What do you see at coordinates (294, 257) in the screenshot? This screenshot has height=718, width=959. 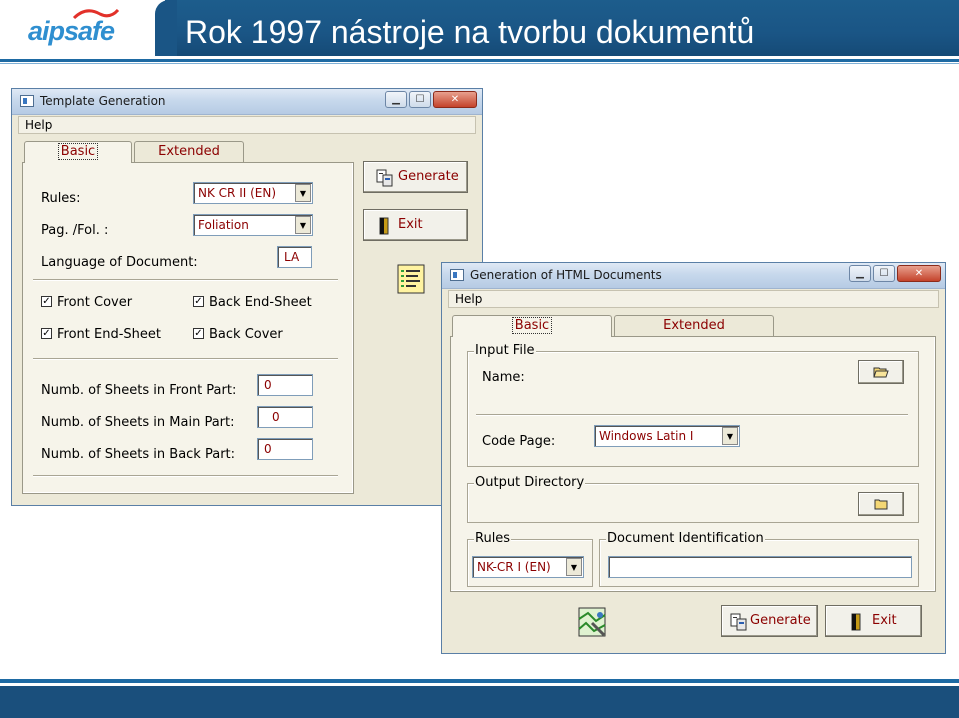 I see `language-input: LA` at bounding box center [294, 257].